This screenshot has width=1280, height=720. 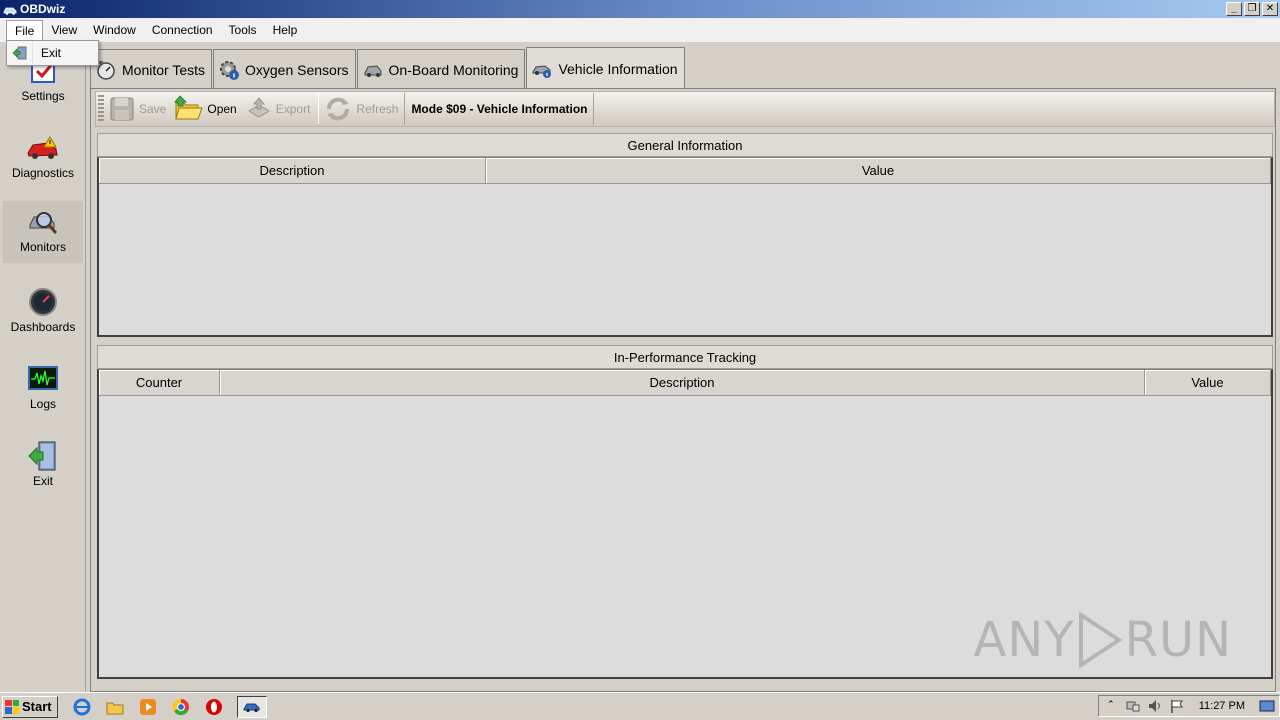 I want to click on refresh-icon, so click(x=338, y=109).